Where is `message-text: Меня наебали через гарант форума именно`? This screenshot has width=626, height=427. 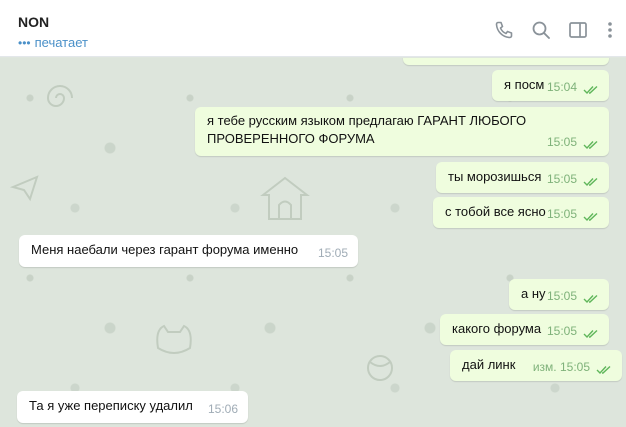
message-text: Меня наебали через гарант форума именно is located at coordinates (165, 249).